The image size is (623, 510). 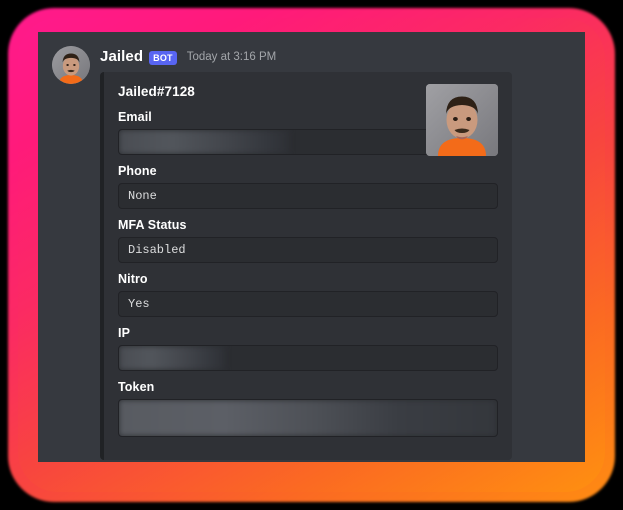 I want to click on embed-field-phone: Phone None, so click(x=308, y=186).